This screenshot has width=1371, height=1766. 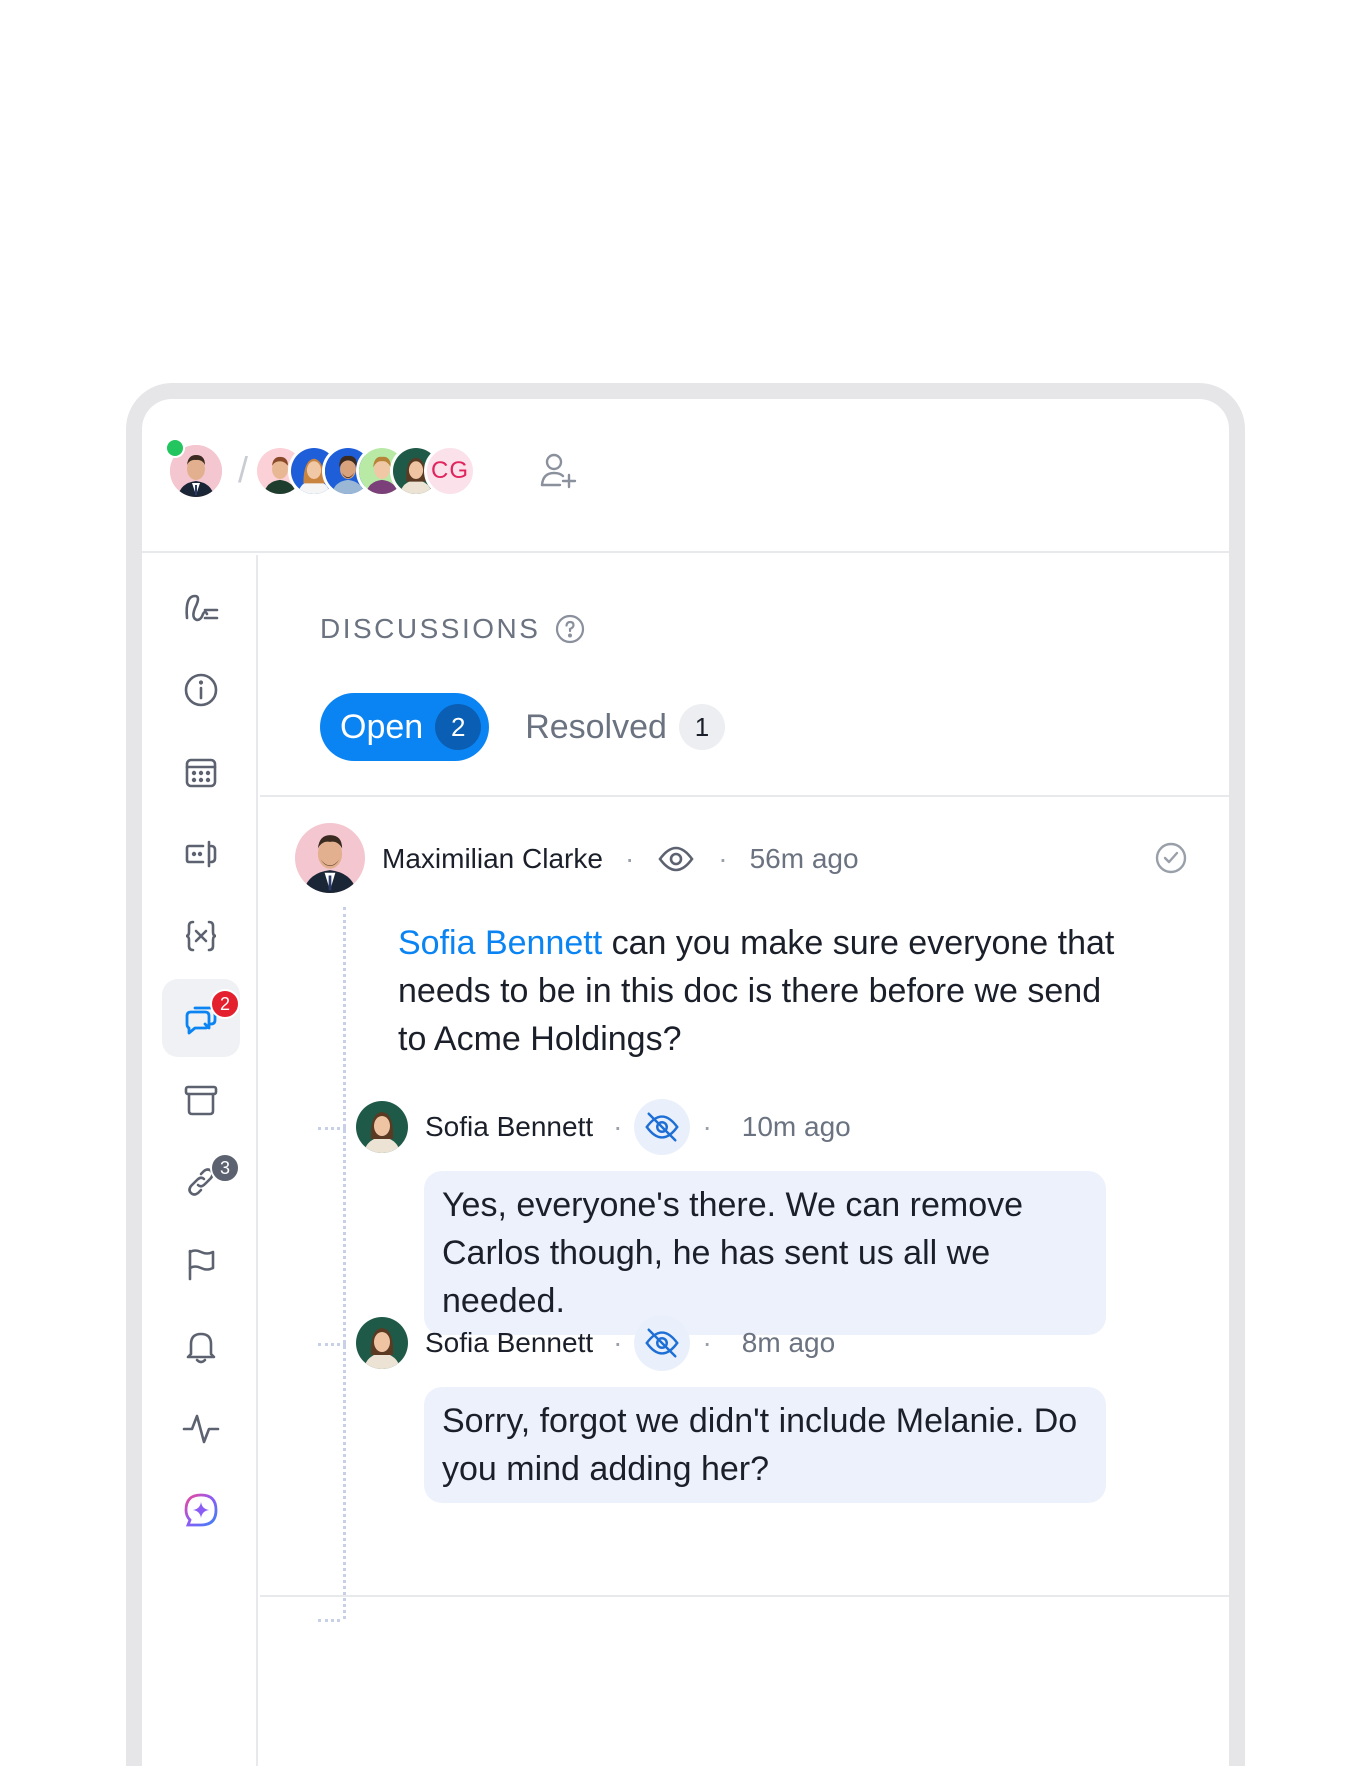 I want to click on sidebar-item-archive, so click(x=201, y=1100).